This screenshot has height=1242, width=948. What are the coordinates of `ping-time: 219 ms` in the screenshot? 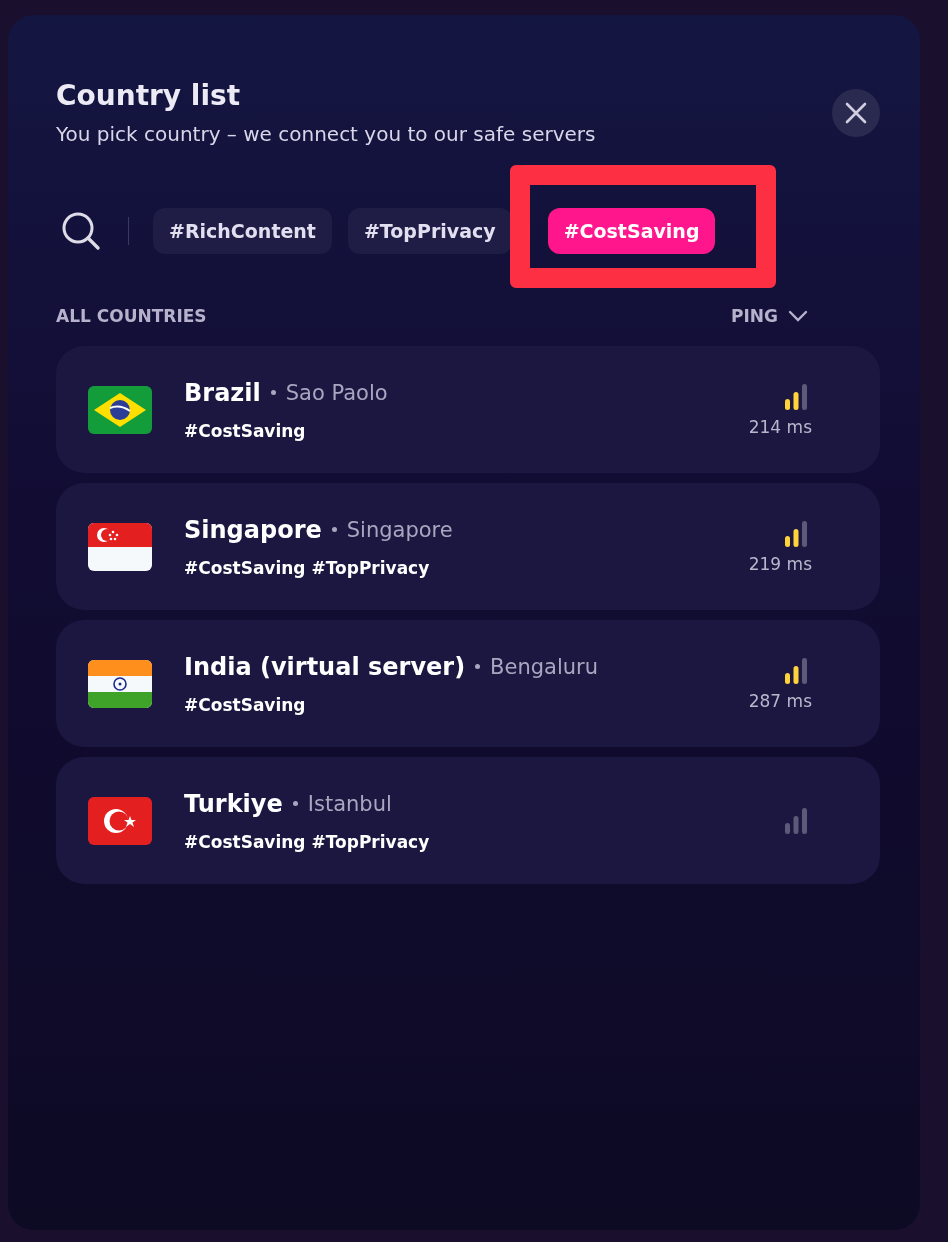 It's located at (780, 563).